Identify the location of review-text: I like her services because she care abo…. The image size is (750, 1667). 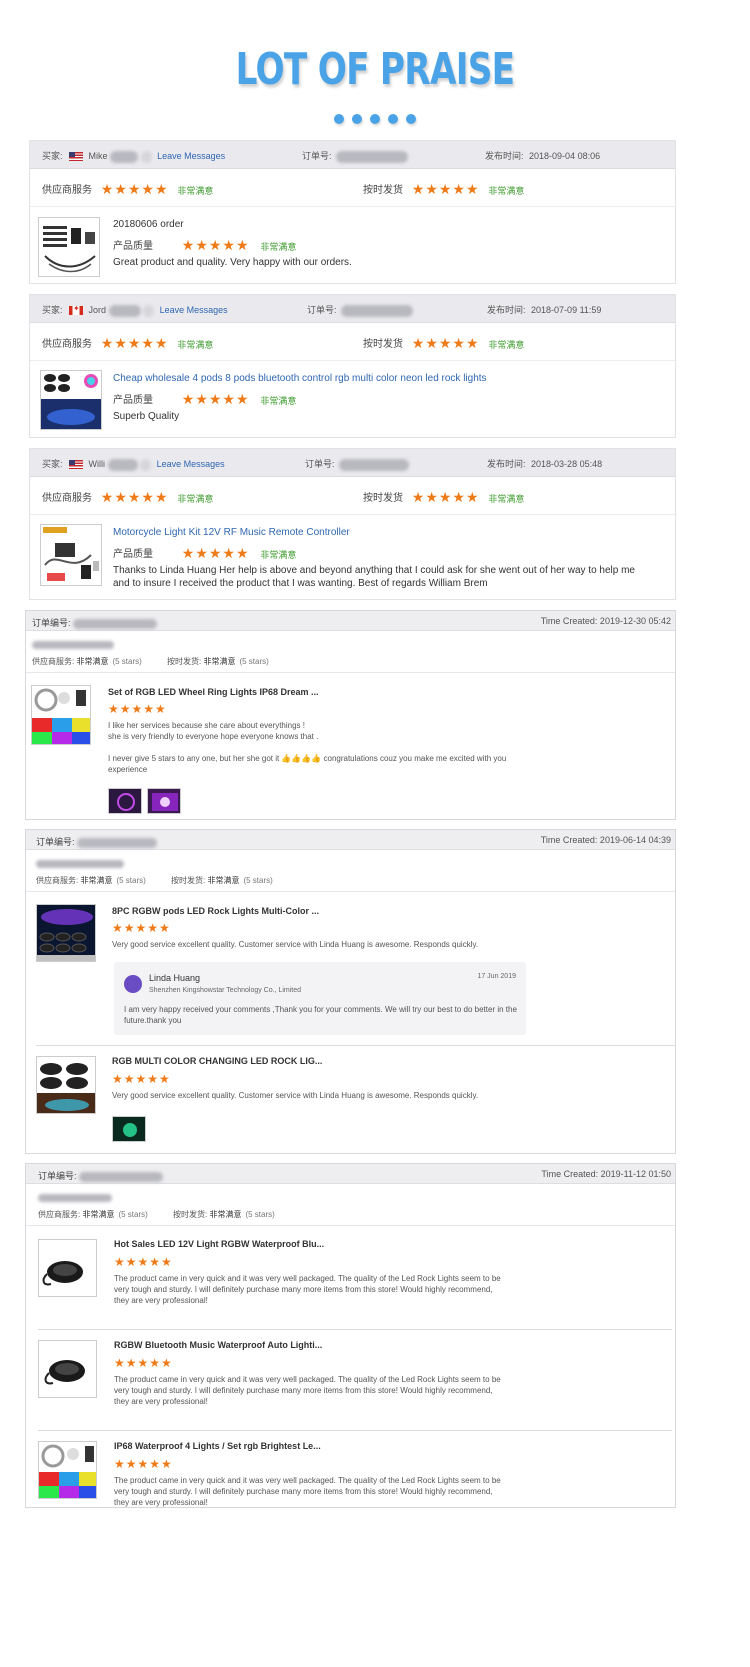
(206, 725).